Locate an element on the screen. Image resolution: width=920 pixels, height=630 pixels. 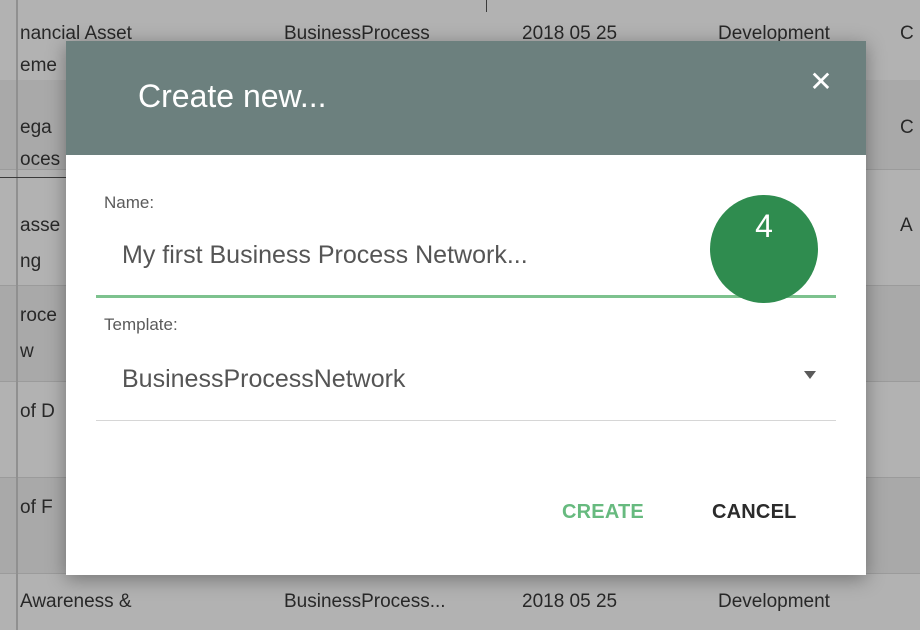
template-label: Template: is located at coordinates (141, 324).